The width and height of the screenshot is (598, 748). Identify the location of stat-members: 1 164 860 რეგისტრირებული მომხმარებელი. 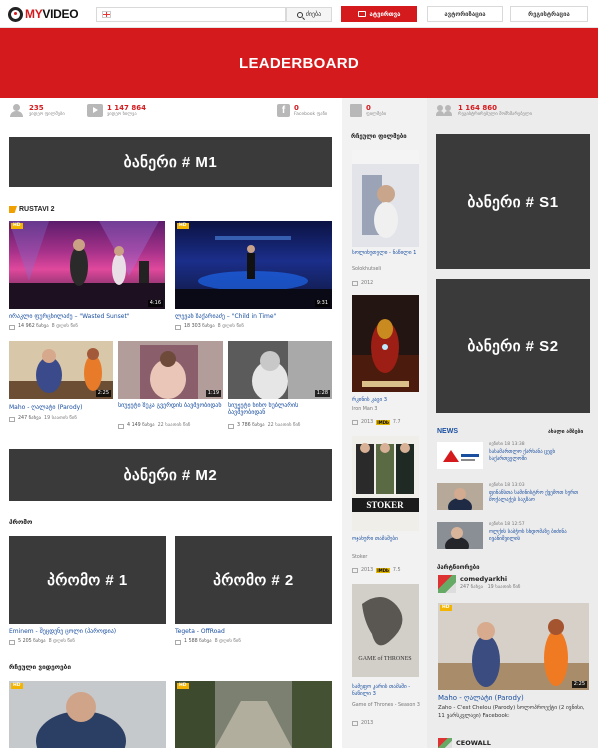
(484, 111).